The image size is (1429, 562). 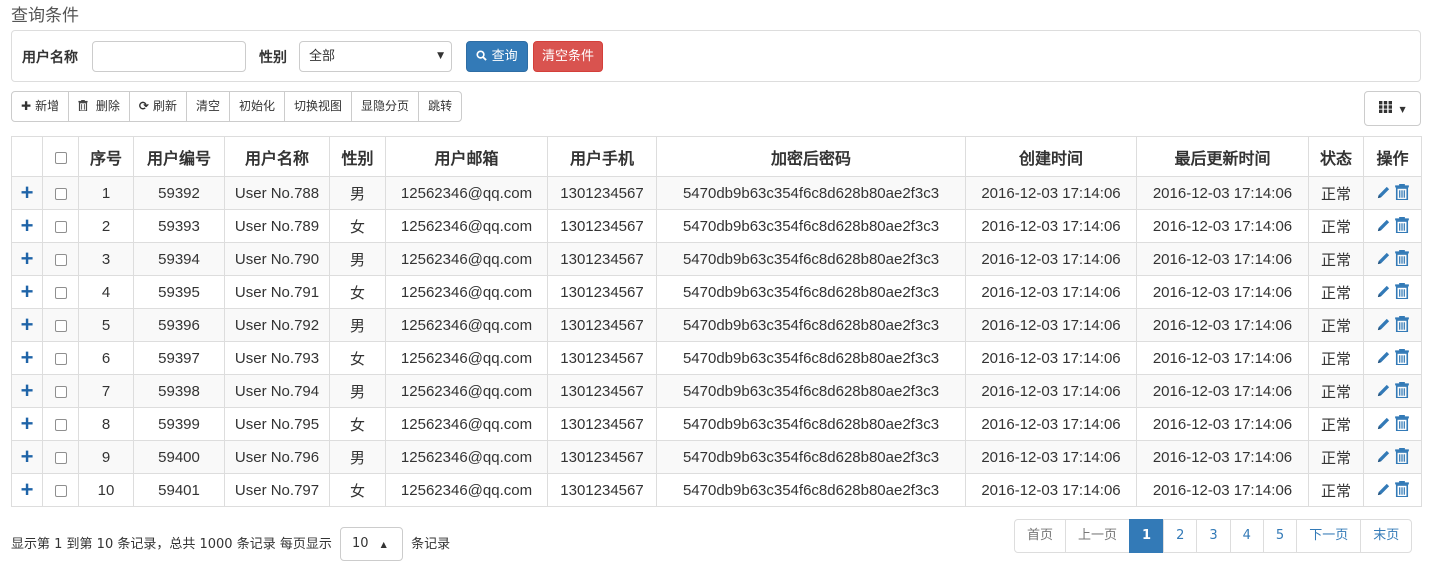 What do you see at coordinates (179, 156) in the screenshot?
I see `column-header: 用户编号` at bounding box center [179, 156].